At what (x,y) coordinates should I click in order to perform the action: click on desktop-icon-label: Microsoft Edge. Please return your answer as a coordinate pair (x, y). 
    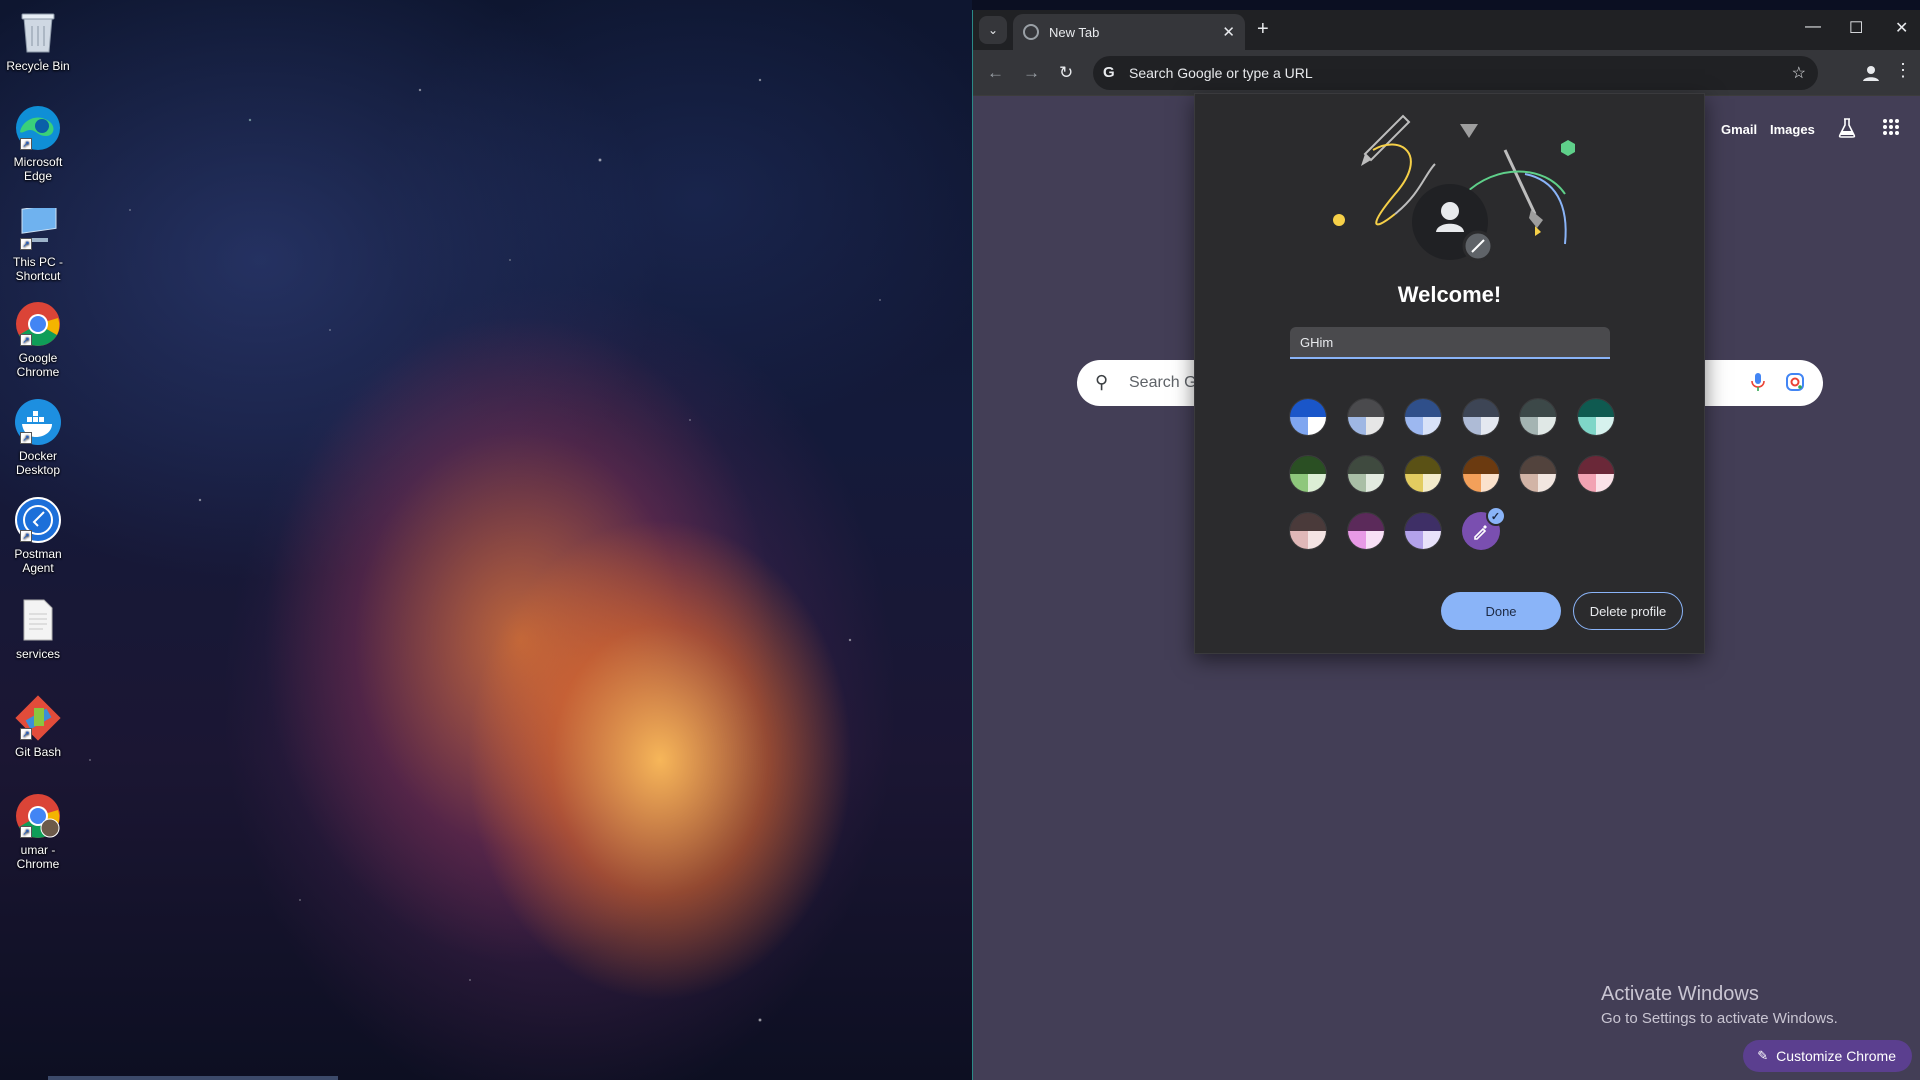
    Looking at the image, I should click on (38, 169).